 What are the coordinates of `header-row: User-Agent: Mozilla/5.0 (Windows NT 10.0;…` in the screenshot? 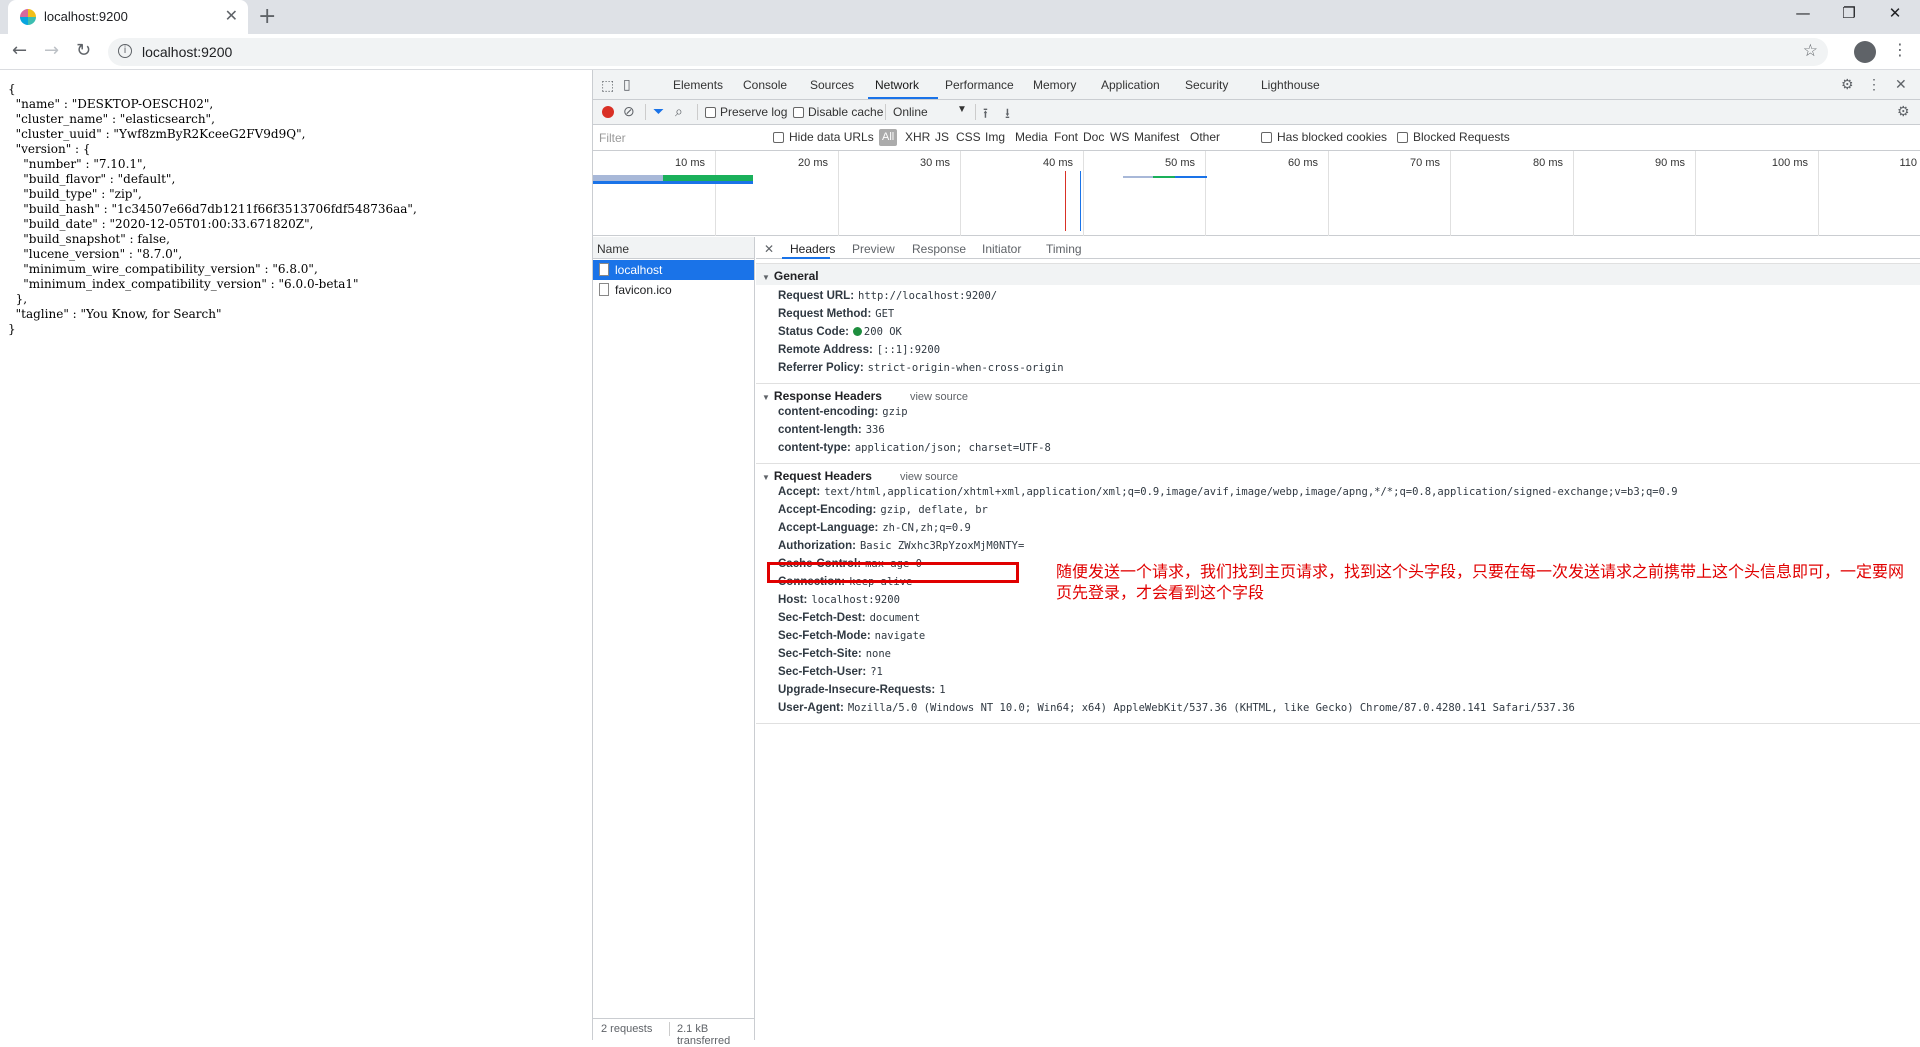 It's located at (1176, 708).